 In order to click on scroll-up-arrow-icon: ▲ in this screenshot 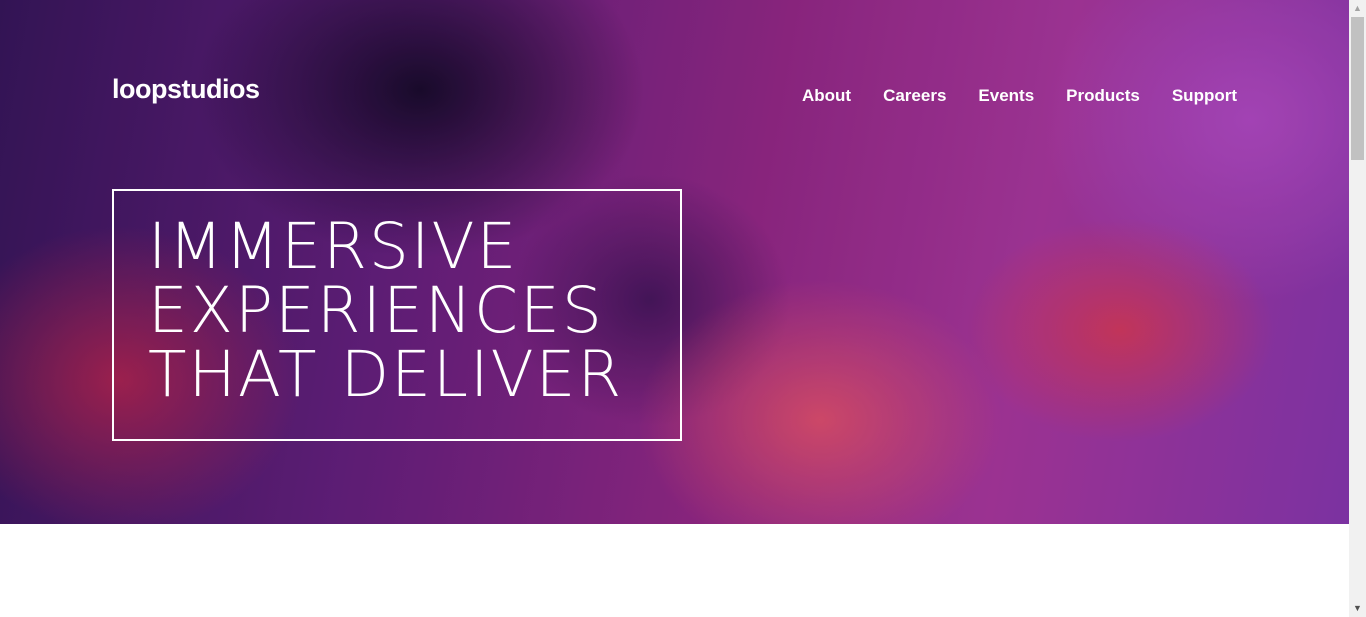, I will do `click(1357, 8)`.